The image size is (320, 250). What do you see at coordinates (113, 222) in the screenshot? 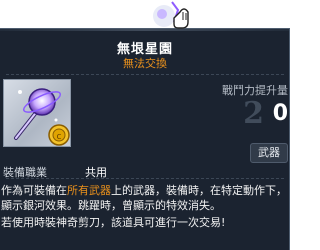
I see `scissors-note: 若使用時裝神奇剪刀，該道具可進行一次交易!` at bounding box center [113, 222].